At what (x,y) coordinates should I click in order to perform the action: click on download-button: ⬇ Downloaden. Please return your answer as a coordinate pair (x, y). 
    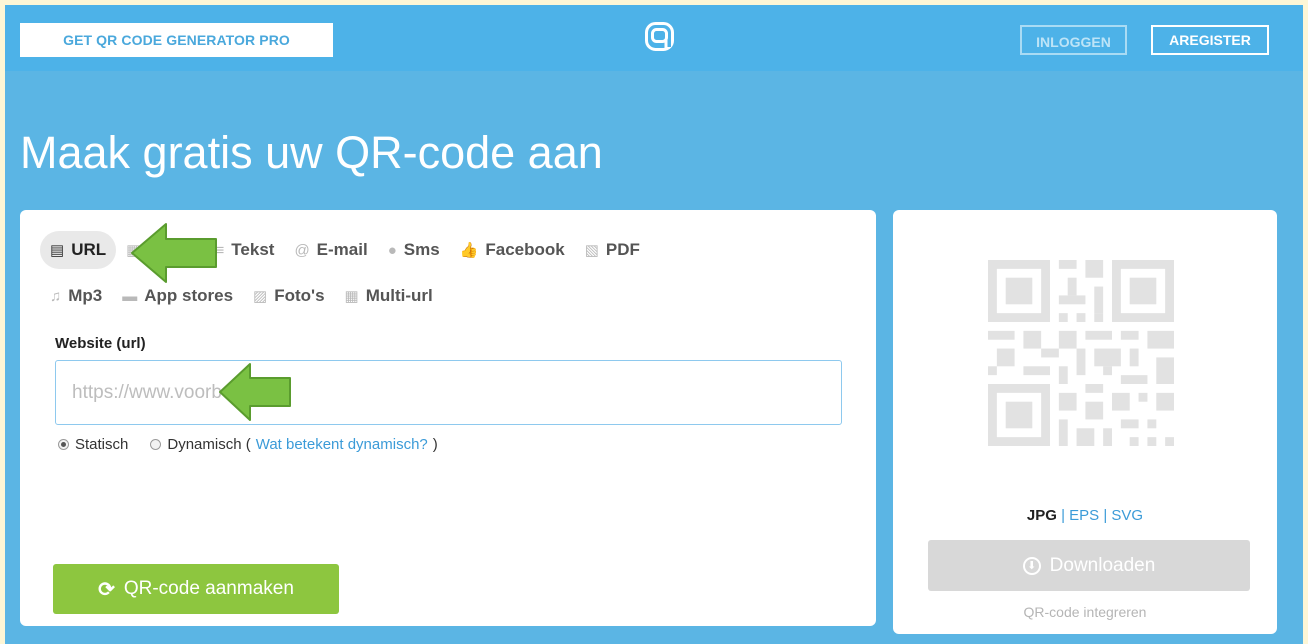
    Looking at the image, I should click on (1089, 565).